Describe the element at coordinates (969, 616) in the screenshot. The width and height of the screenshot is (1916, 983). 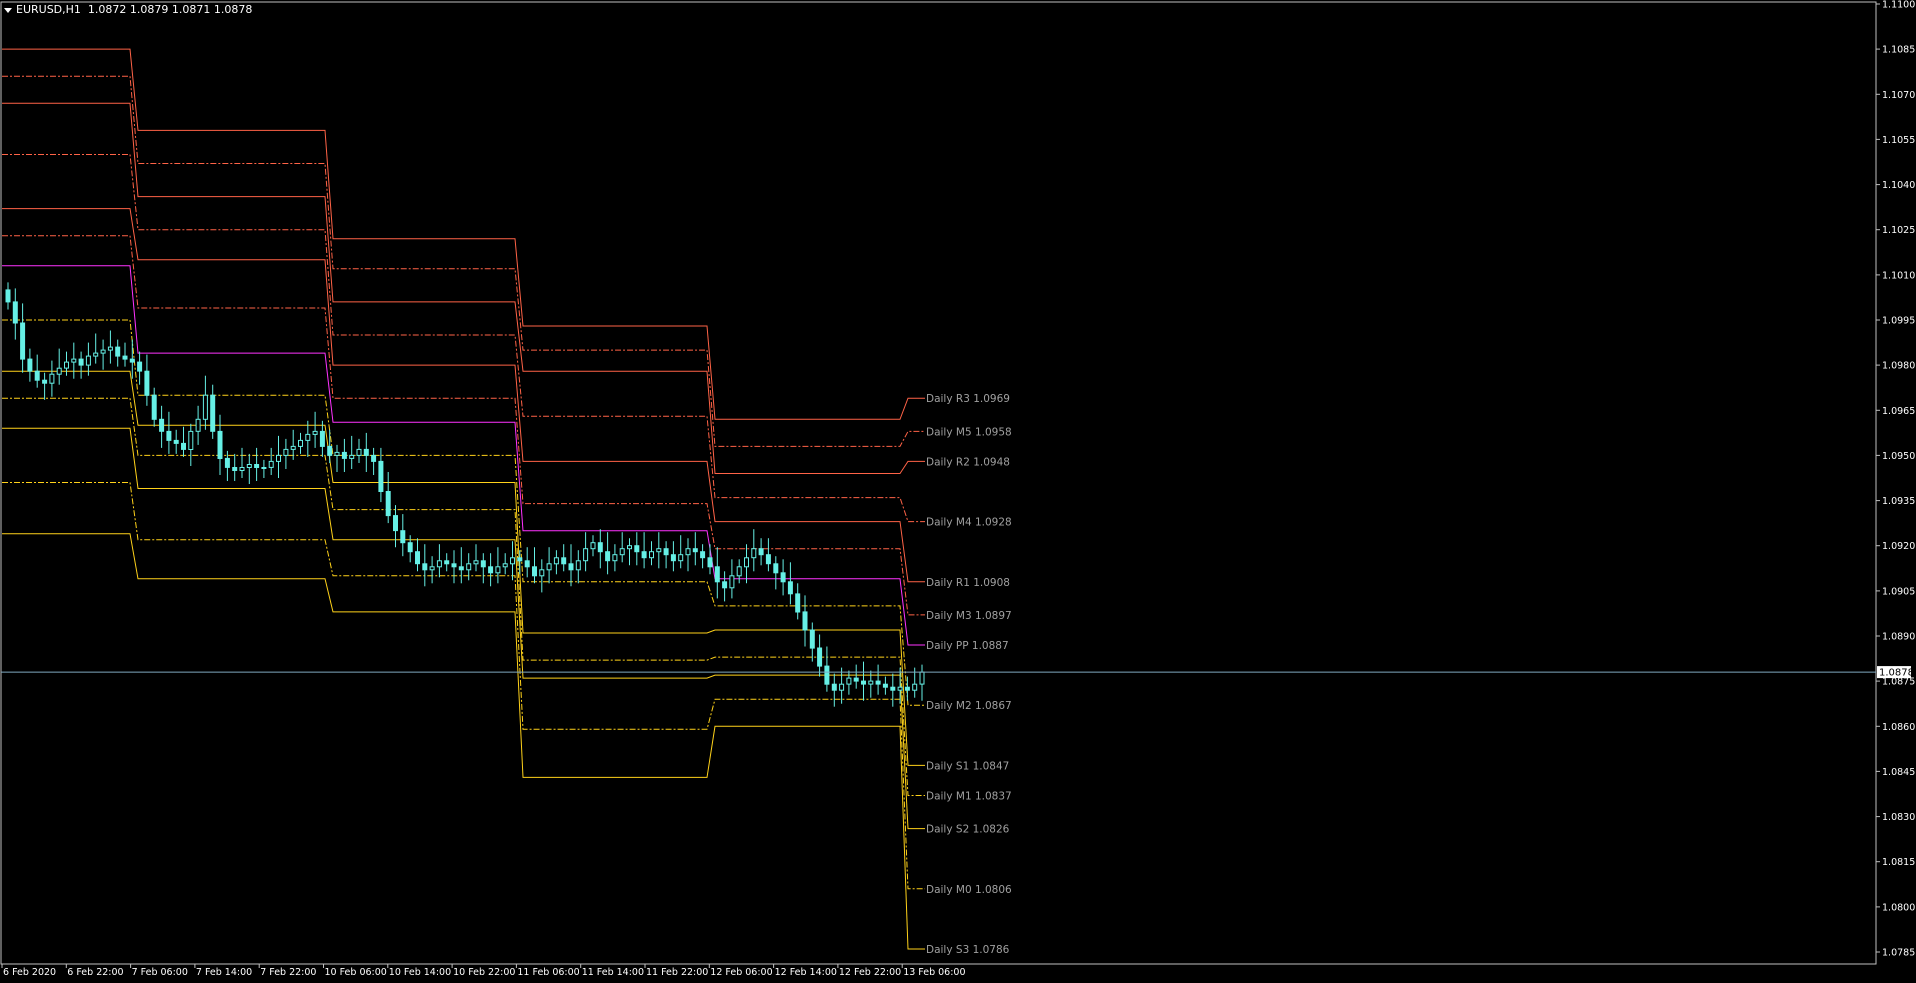
I see `level-label: Daily M3 1.0897` at that location.